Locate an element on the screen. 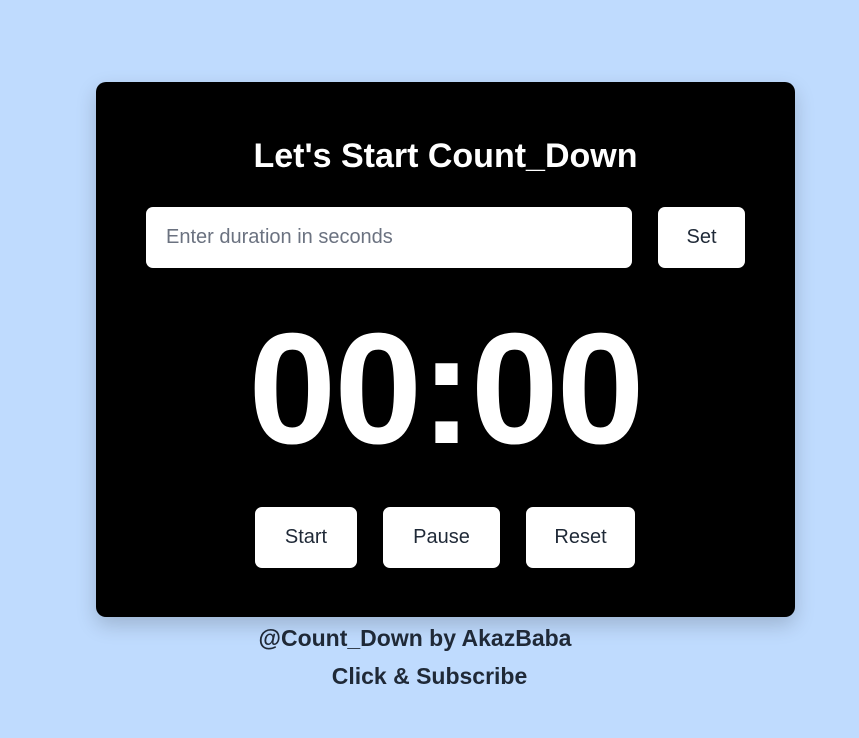  timer-display: 00:00 is located at coordinates (446, 389).